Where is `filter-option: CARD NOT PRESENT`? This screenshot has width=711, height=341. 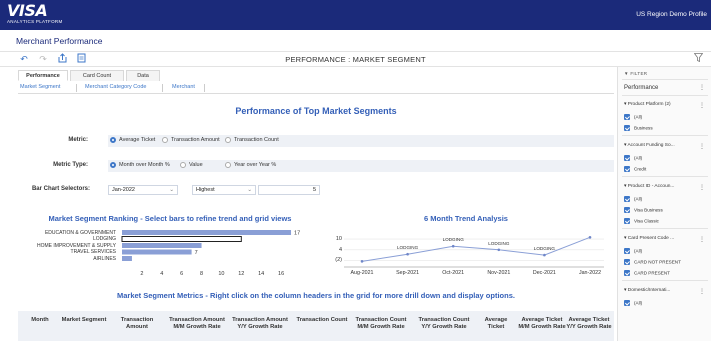 filter-option: CARD NOT PRESENT is located at coordinates (652, 262).